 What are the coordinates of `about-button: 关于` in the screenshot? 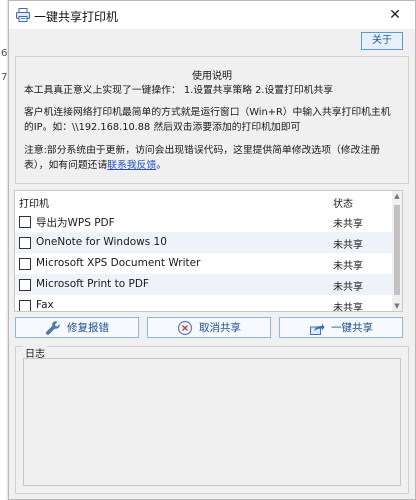 It's located at (382, 41).